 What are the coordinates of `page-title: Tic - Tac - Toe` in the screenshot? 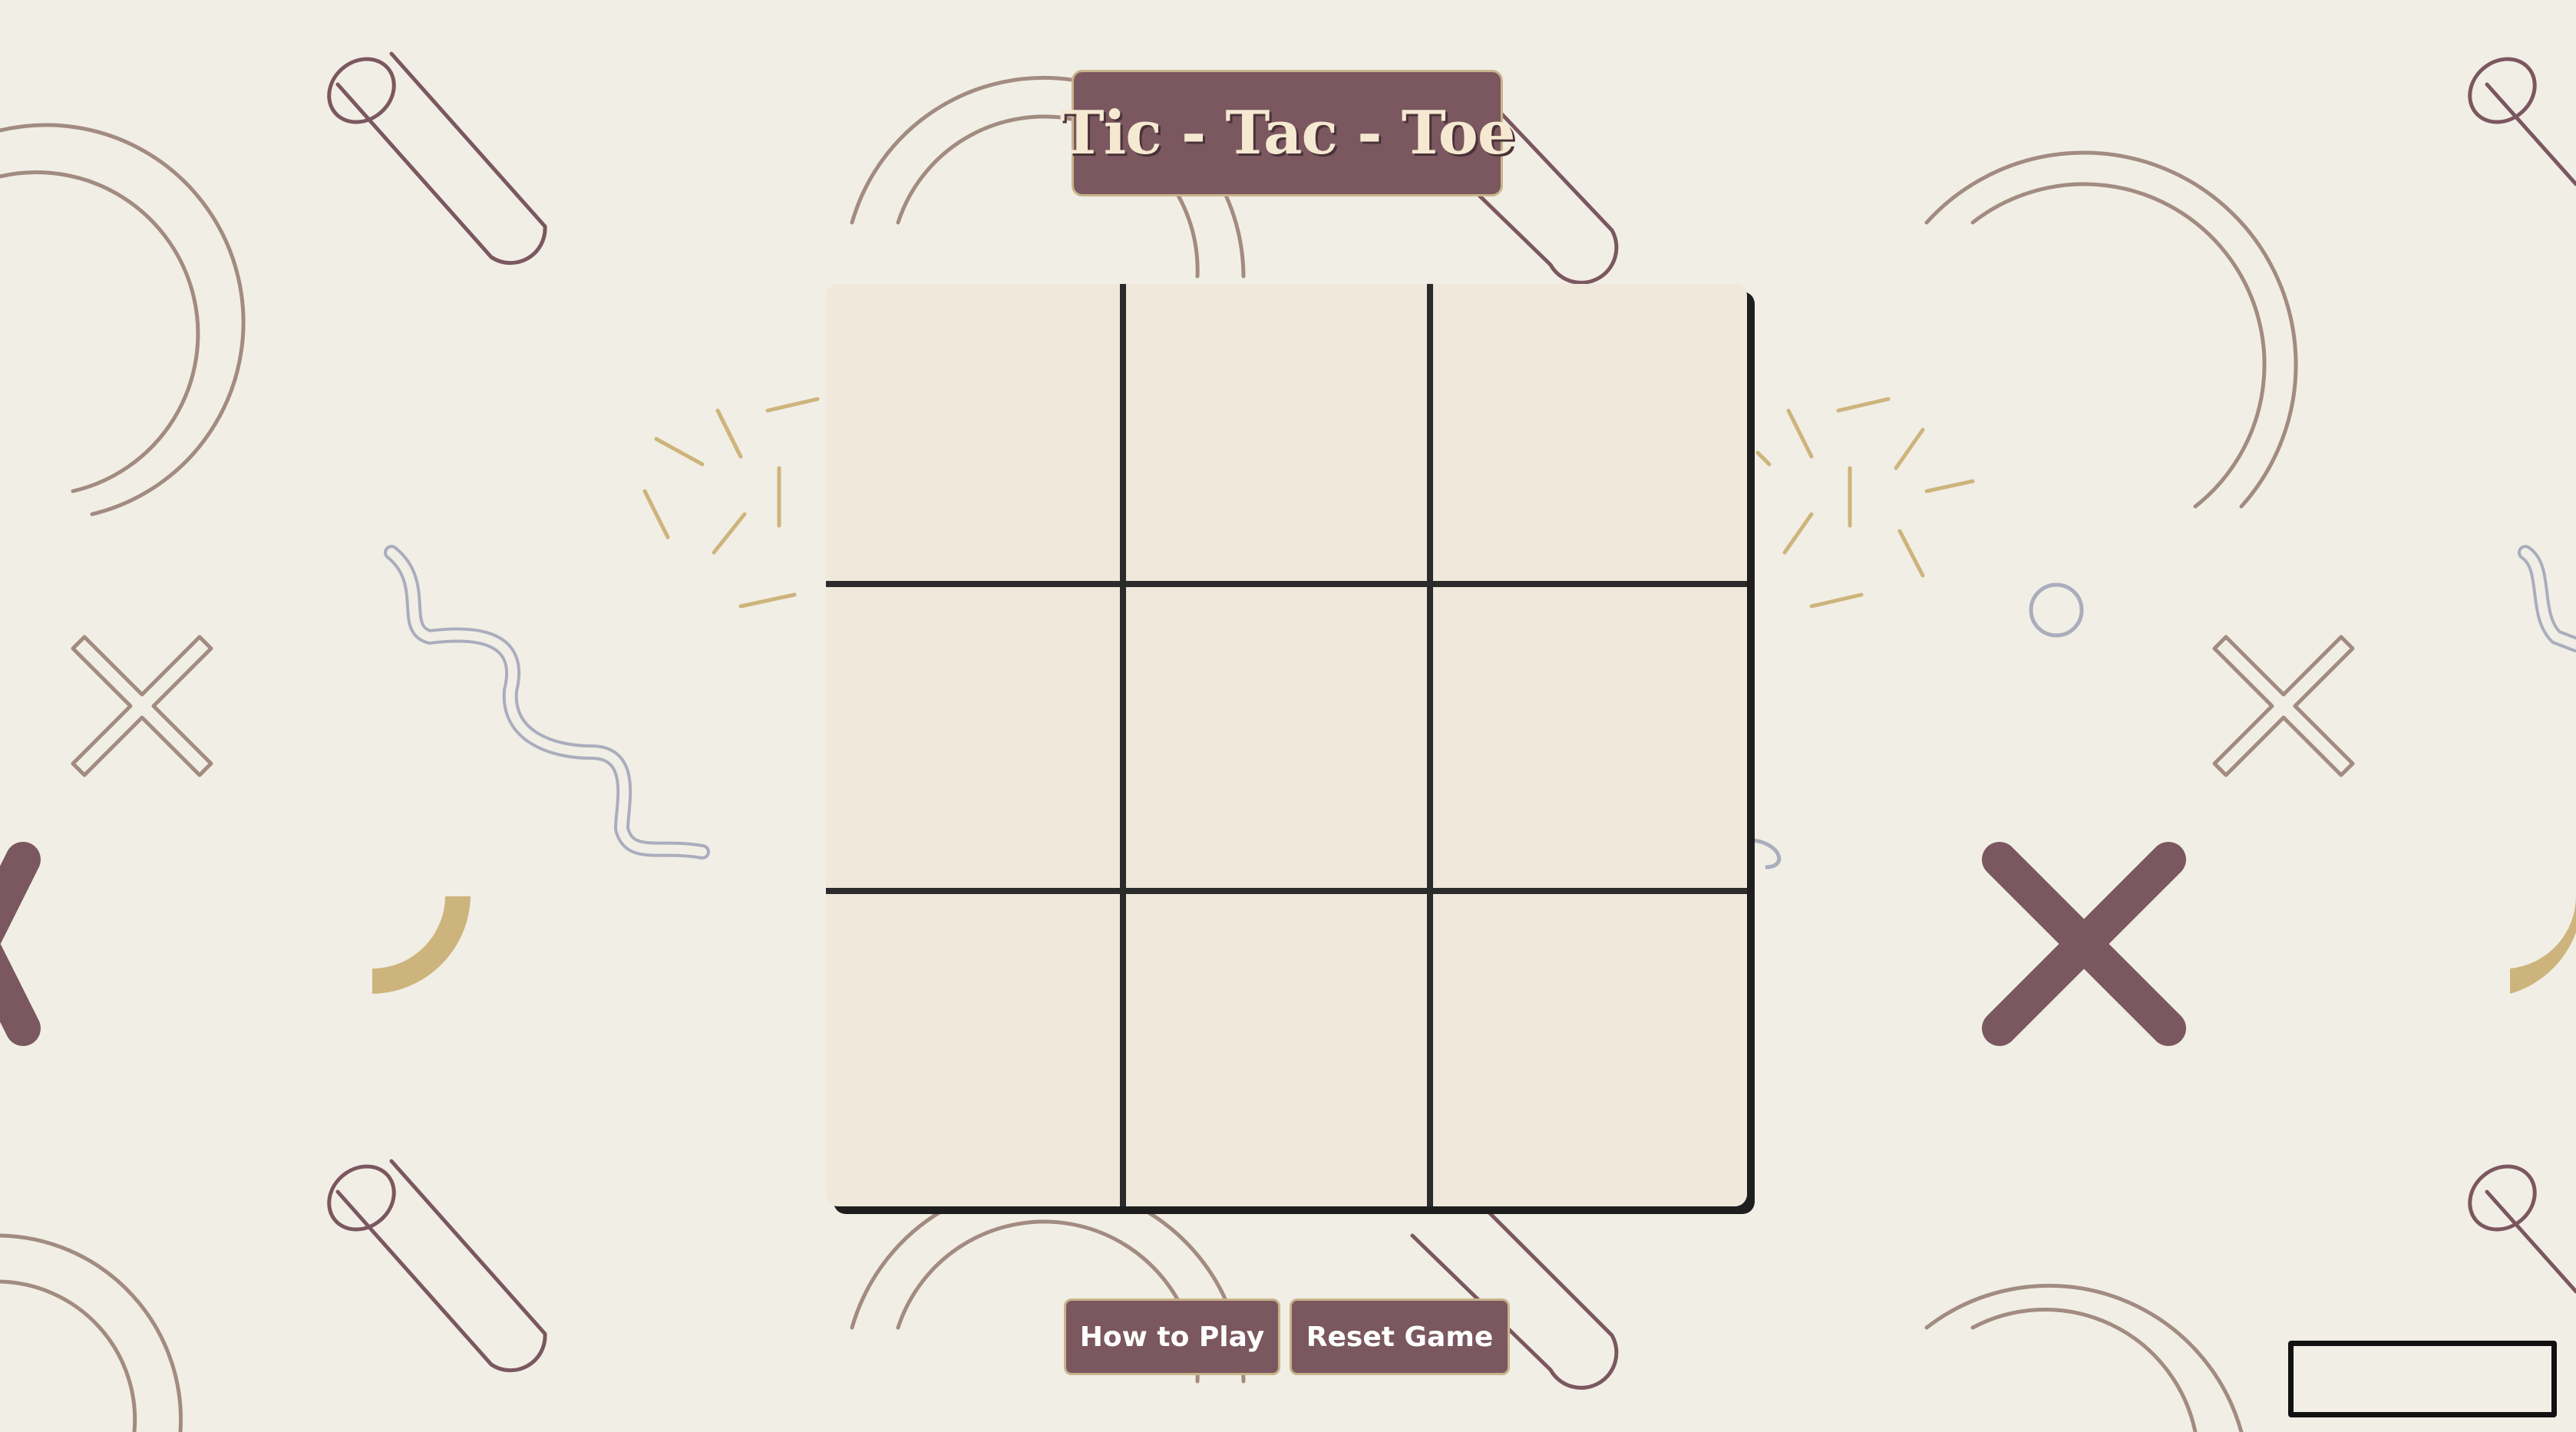 It's located at (1287, 133).